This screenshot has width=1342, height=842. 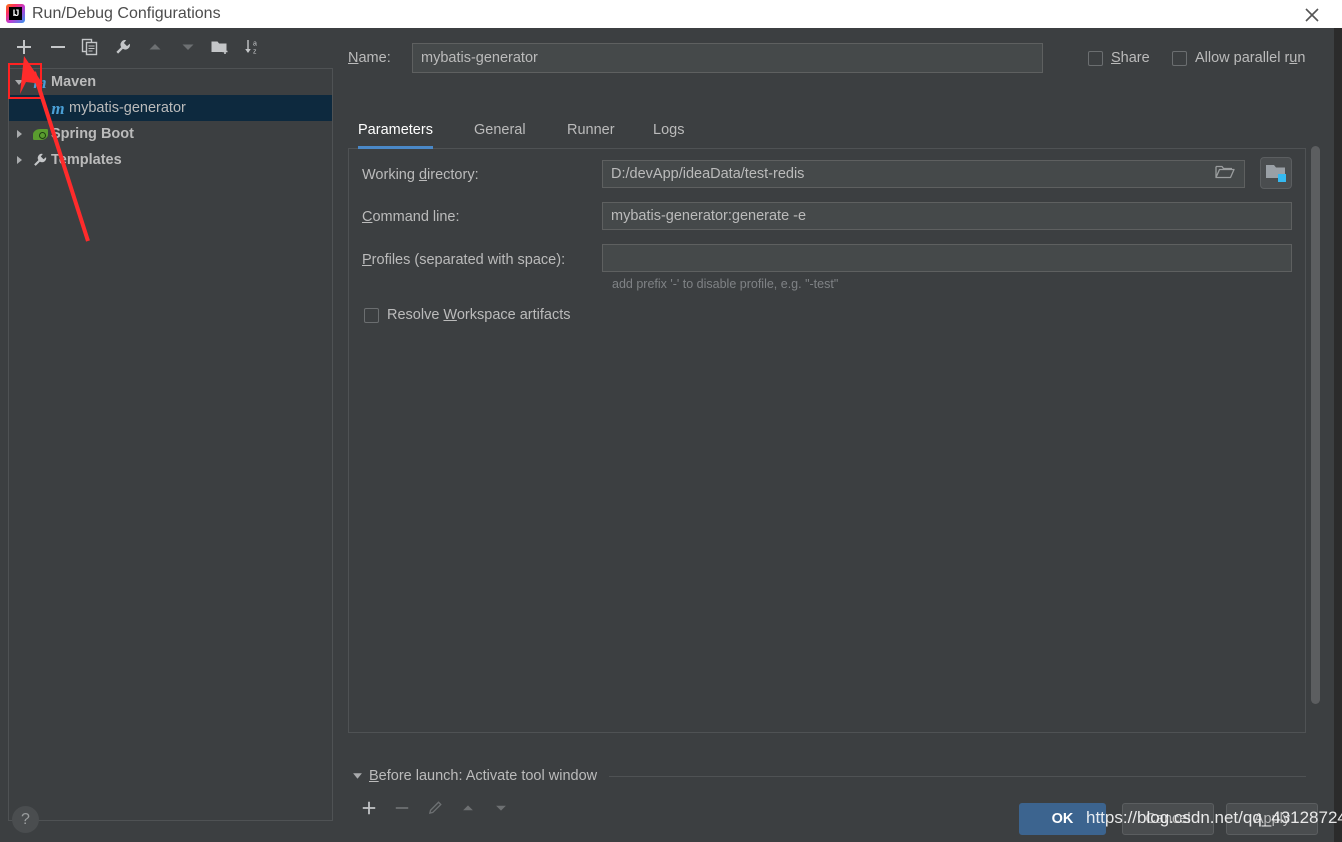 What do you see at coordinates (483, 776) in the screenshot?
I see `before-launch-title: Before launch: Activate tool window` at bounding box center [483, 776].